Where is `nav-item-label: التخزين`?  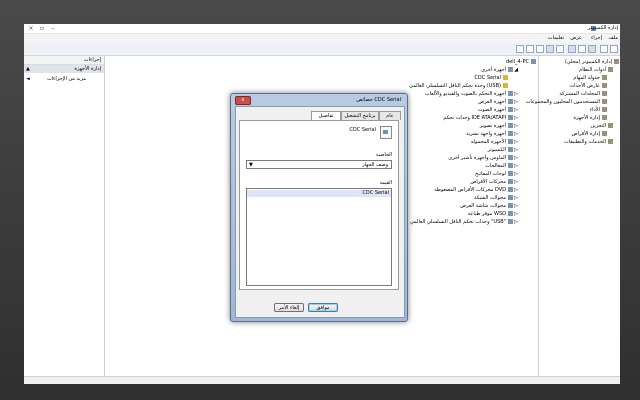
nav-item-label: التخزين is located at coordinates (598, 126).